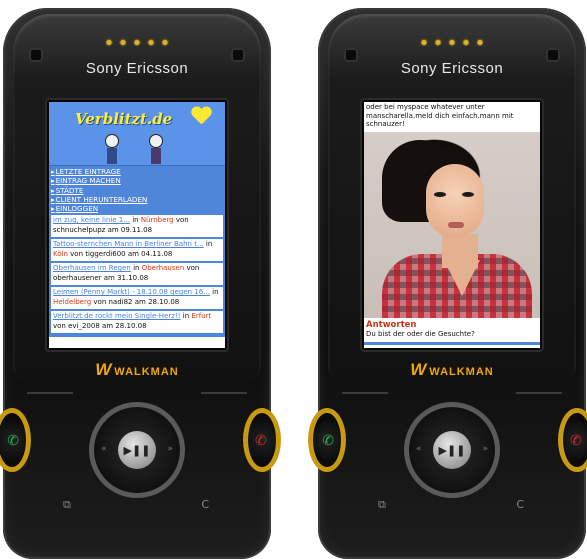 The width and height of the screenshot is (587, 559). I want to click on entry-title-link: Verblitzt.de rockt mein Single-Herz!!, so click(117, 316).